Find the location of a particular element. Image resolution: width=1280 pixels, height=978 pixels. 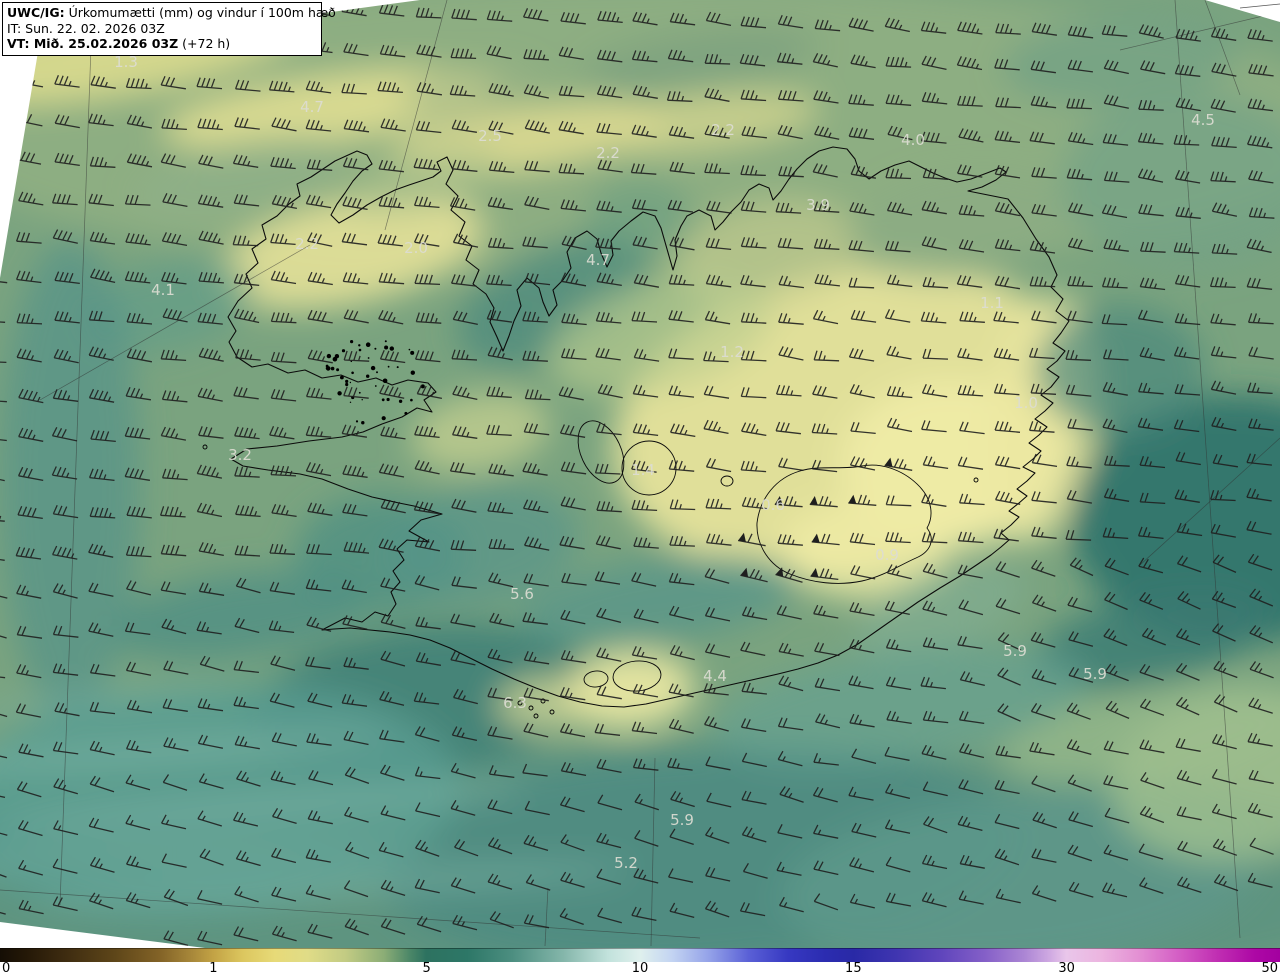

value-label: 0.6 is located at coordinates (773, 505).